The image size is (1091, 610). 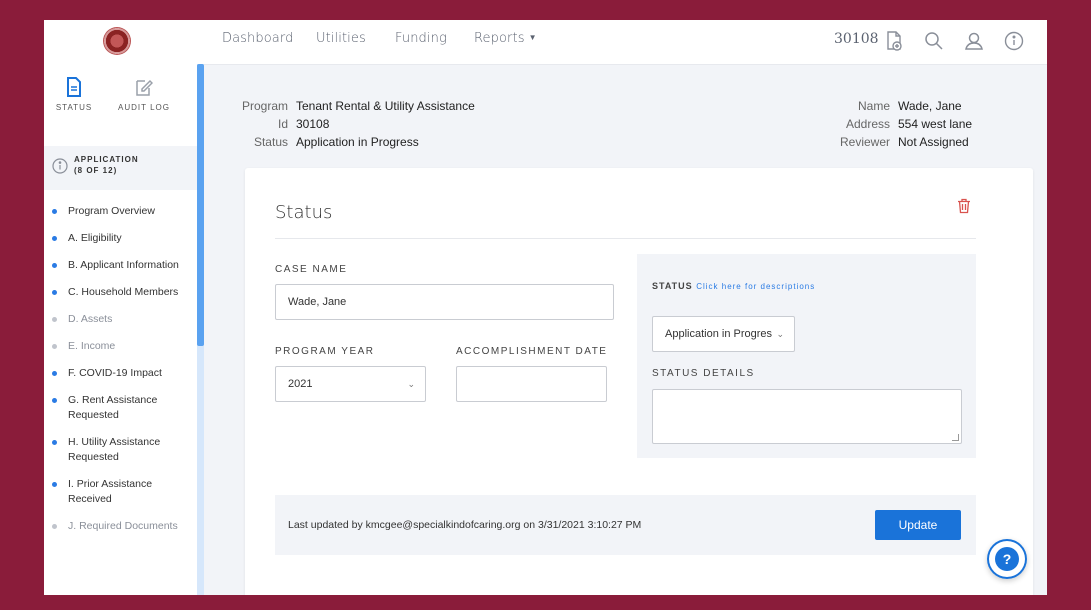 What do you see at coordinates (325, 351) in the screenshot?
I see `program-year-label: PROGRAM YEAR` at bounding box center [325, 351].